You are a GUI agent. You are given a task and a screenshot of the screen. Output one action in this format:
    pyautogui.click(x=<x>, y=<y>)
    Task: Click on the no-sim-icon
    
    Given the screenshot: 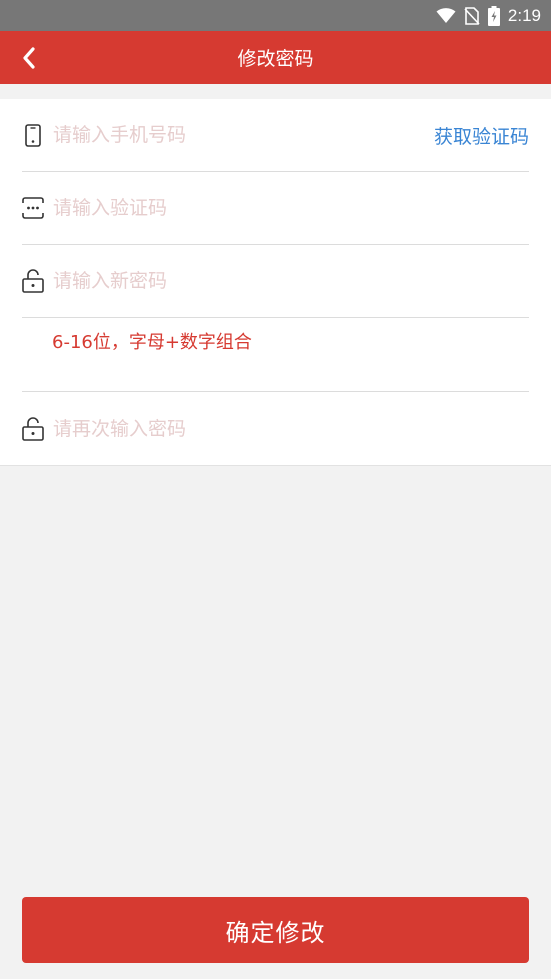 What is the action you would take?
    pyautogui.click(x=472, y=15)
    